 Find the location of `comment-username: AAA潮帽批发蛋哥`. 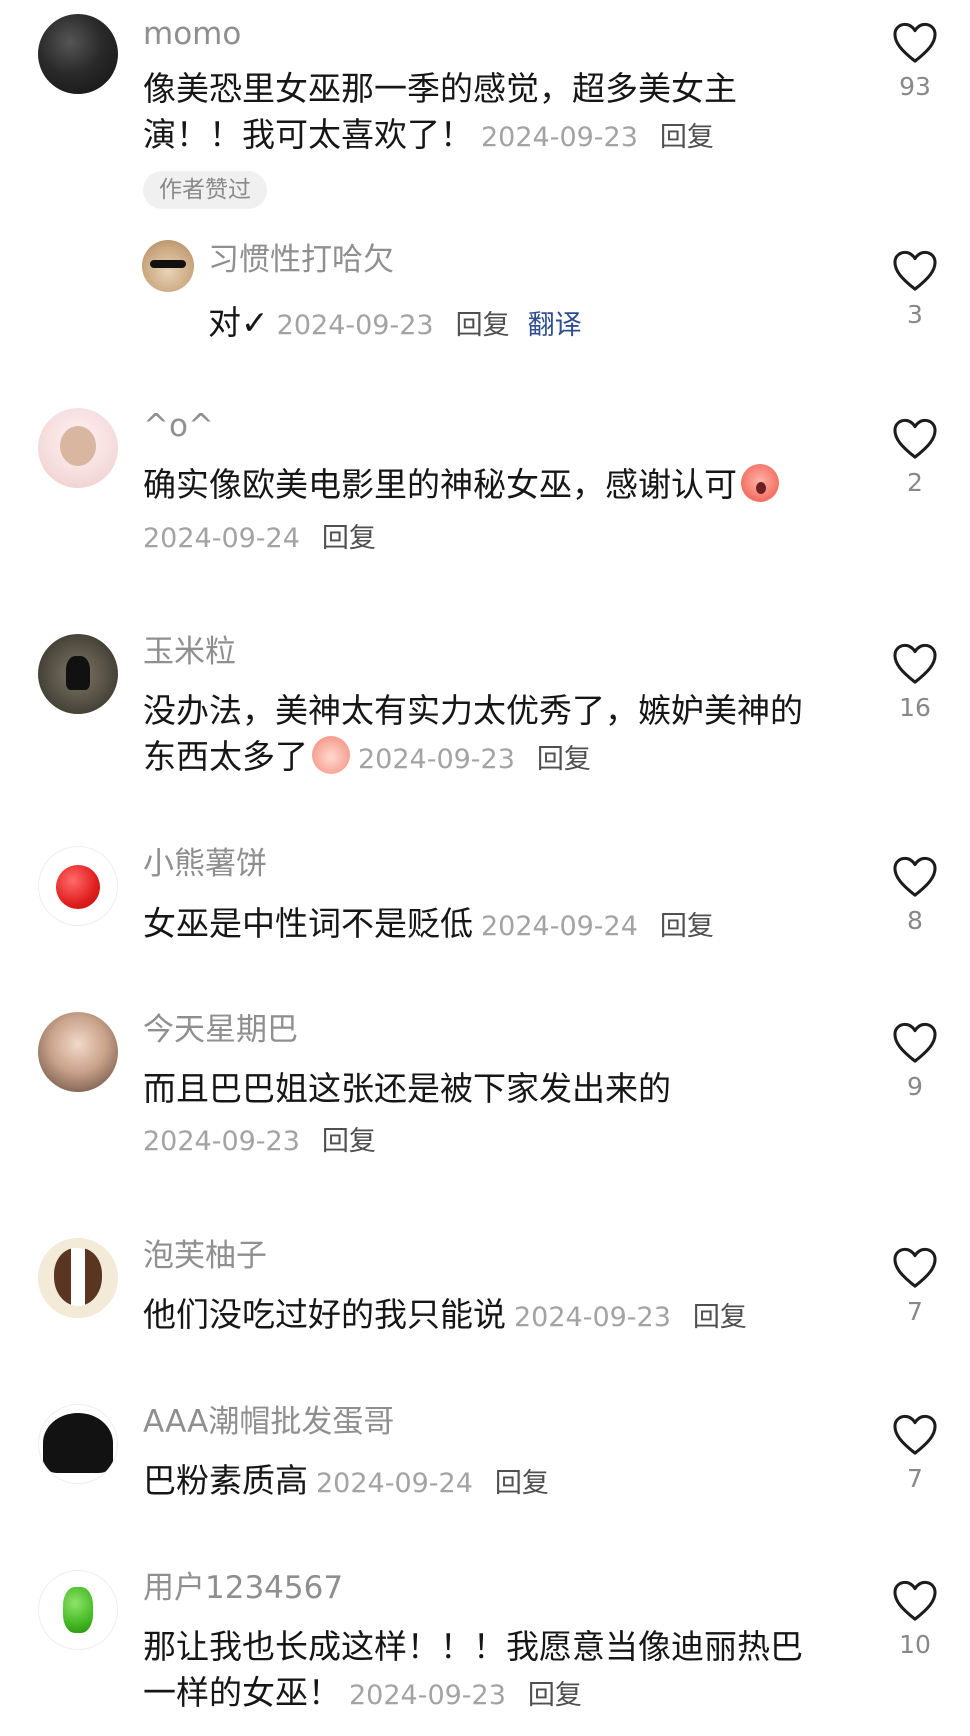

comment-username: AAA潮帽批发蛋哥 is located at coordinates (268, 1422).